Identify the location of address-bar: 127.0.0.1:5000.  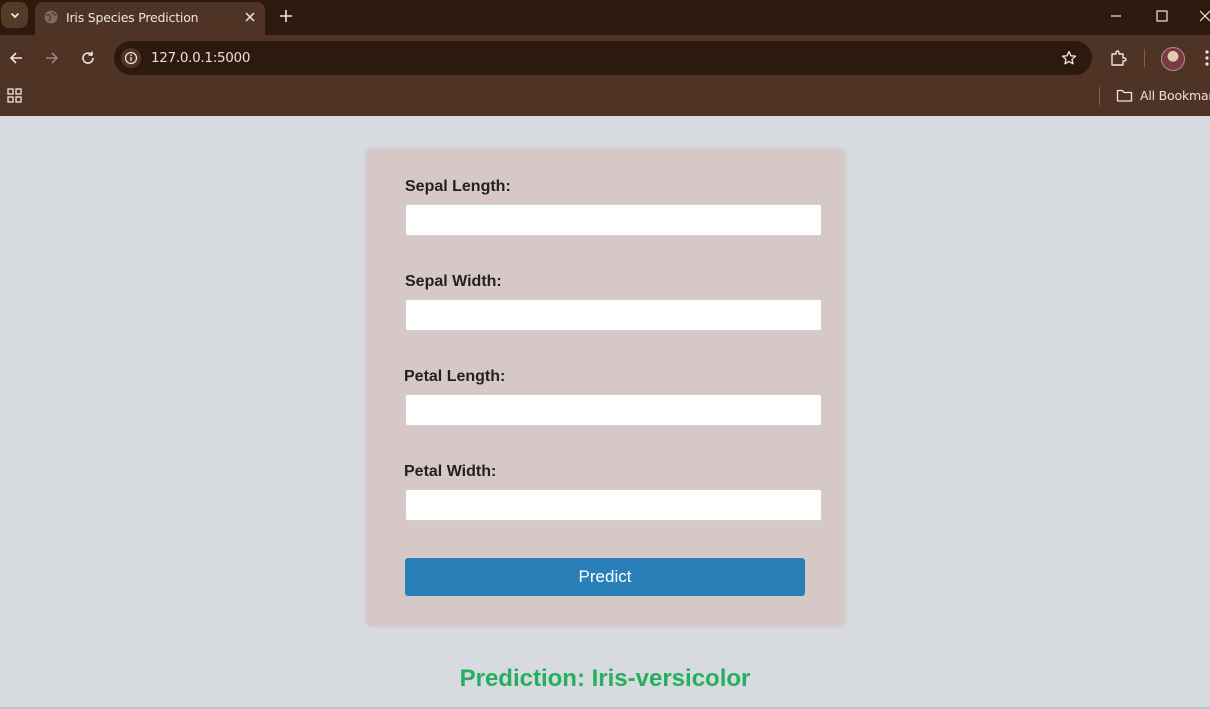
(603, 58).